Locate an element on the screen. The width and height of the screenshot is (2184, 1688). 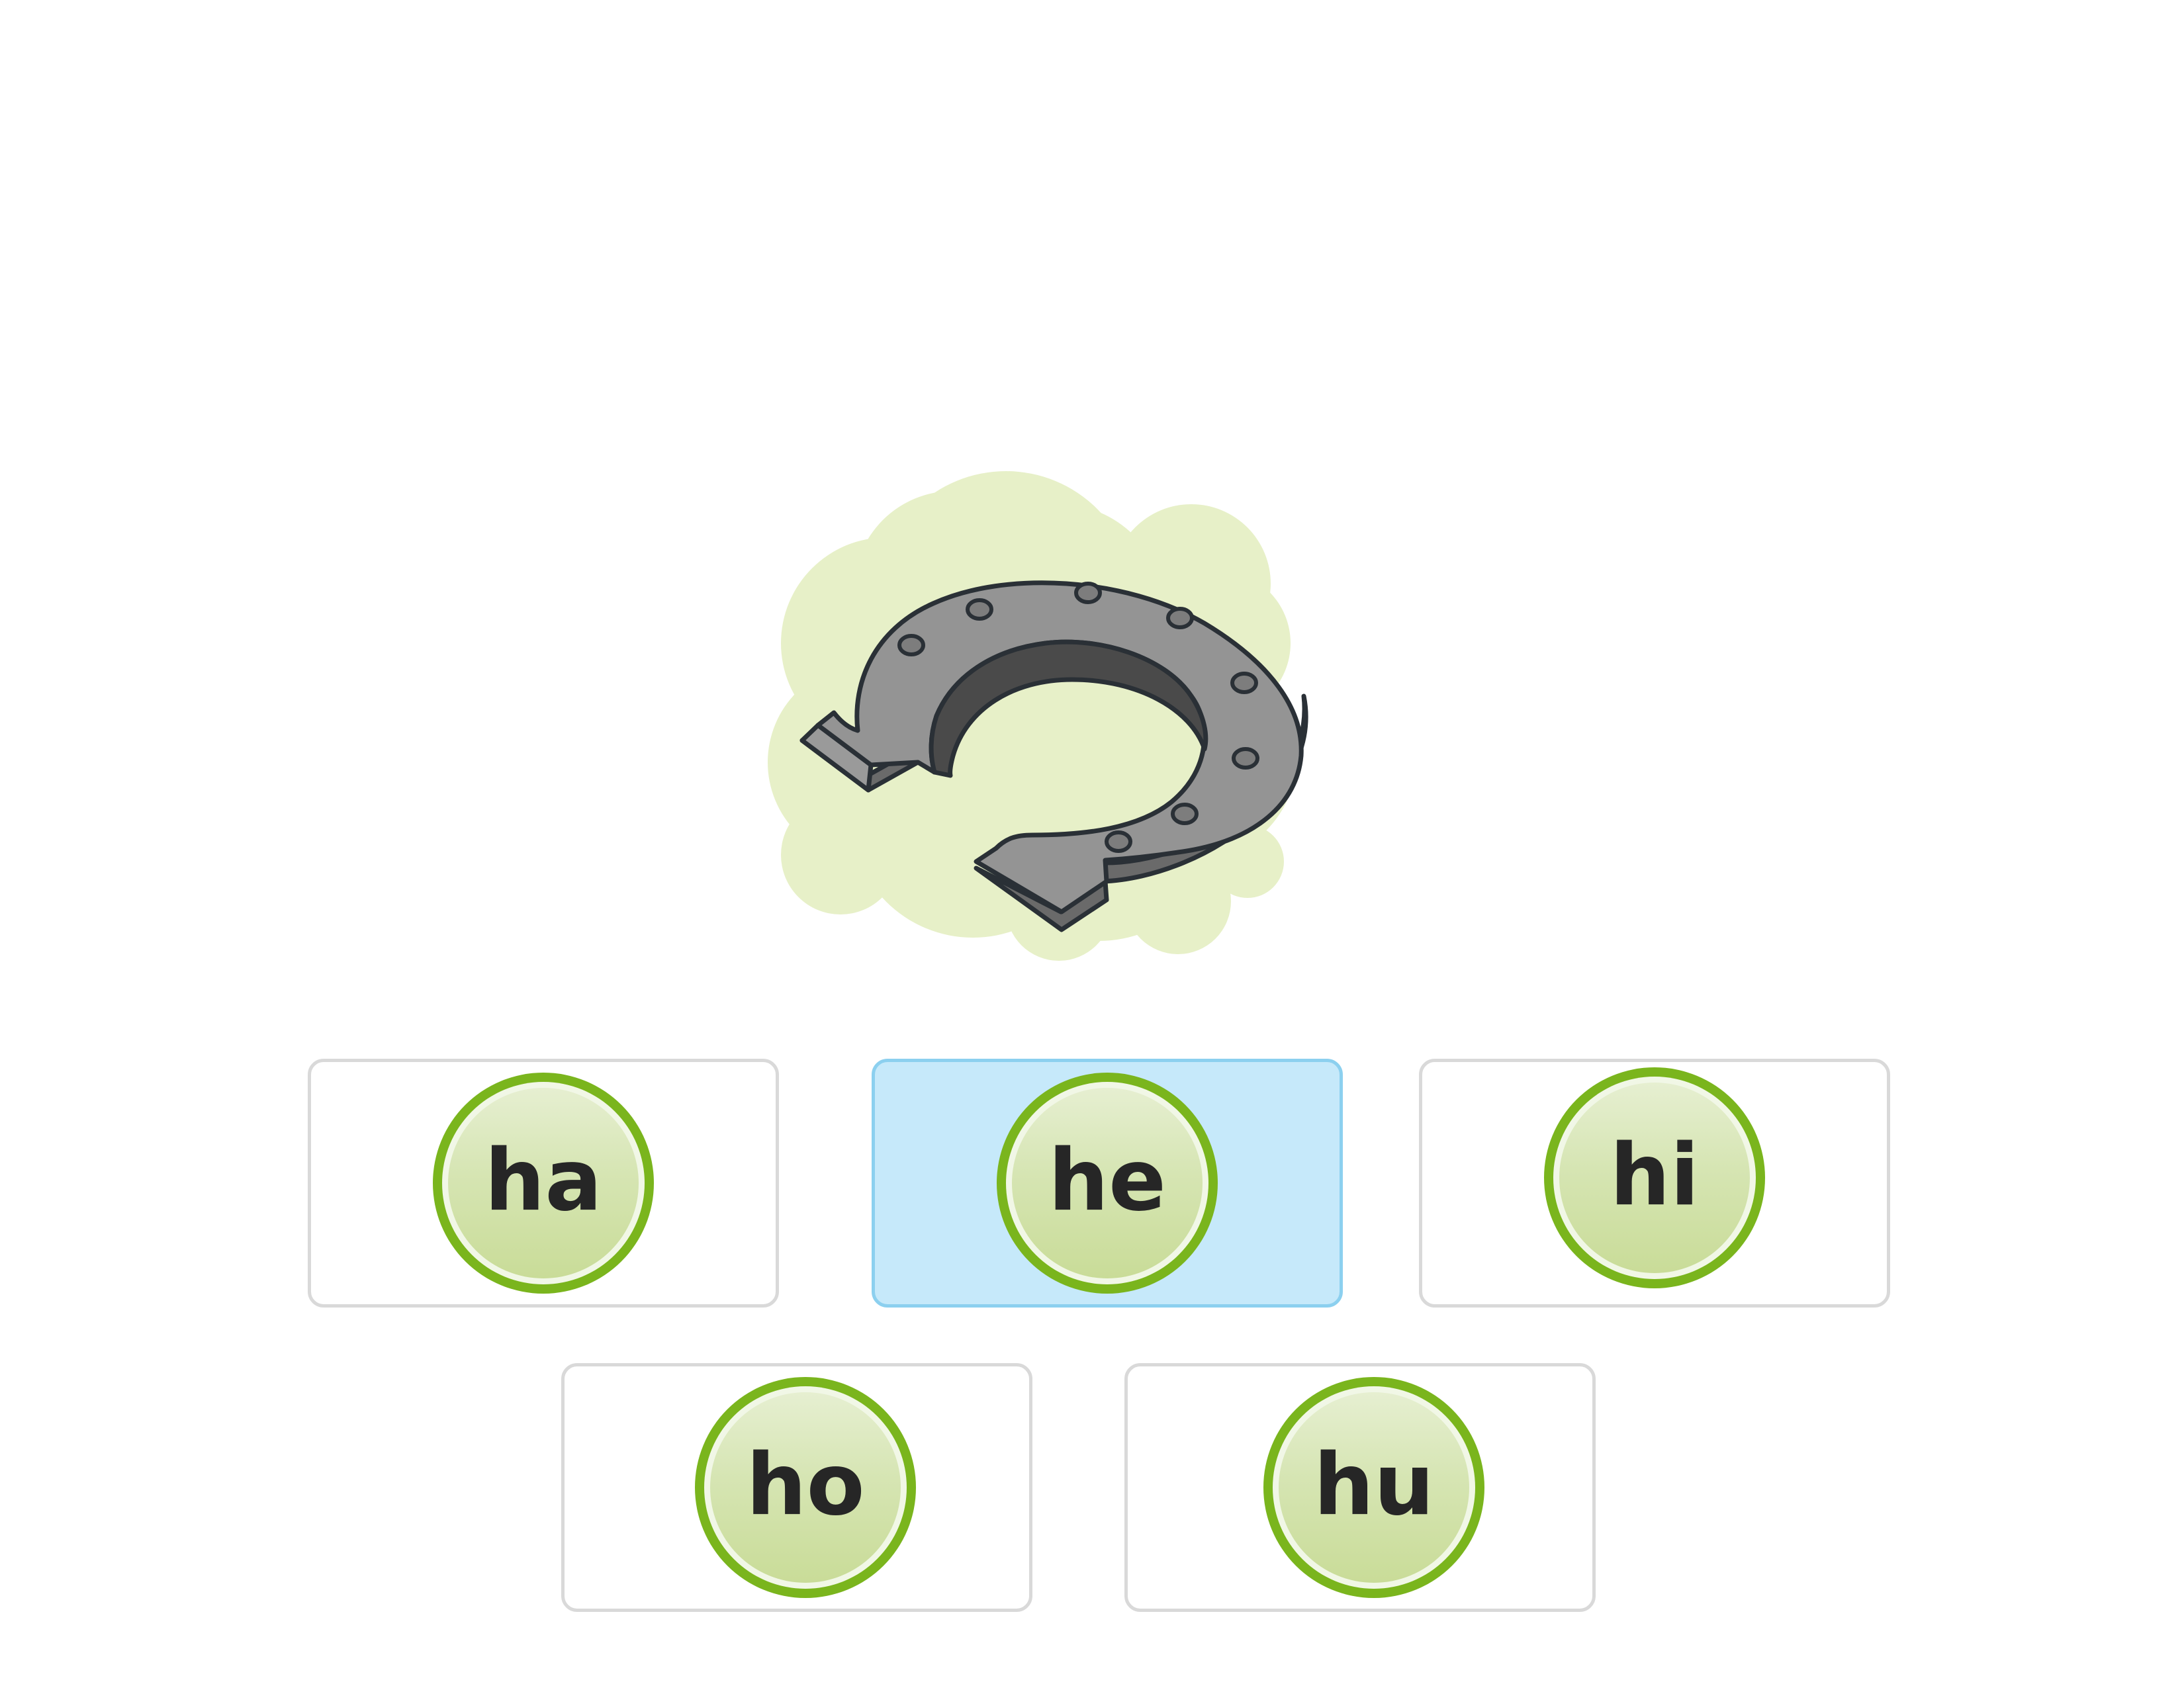
syllable-label: he is located at coordinates (1107, 1181).